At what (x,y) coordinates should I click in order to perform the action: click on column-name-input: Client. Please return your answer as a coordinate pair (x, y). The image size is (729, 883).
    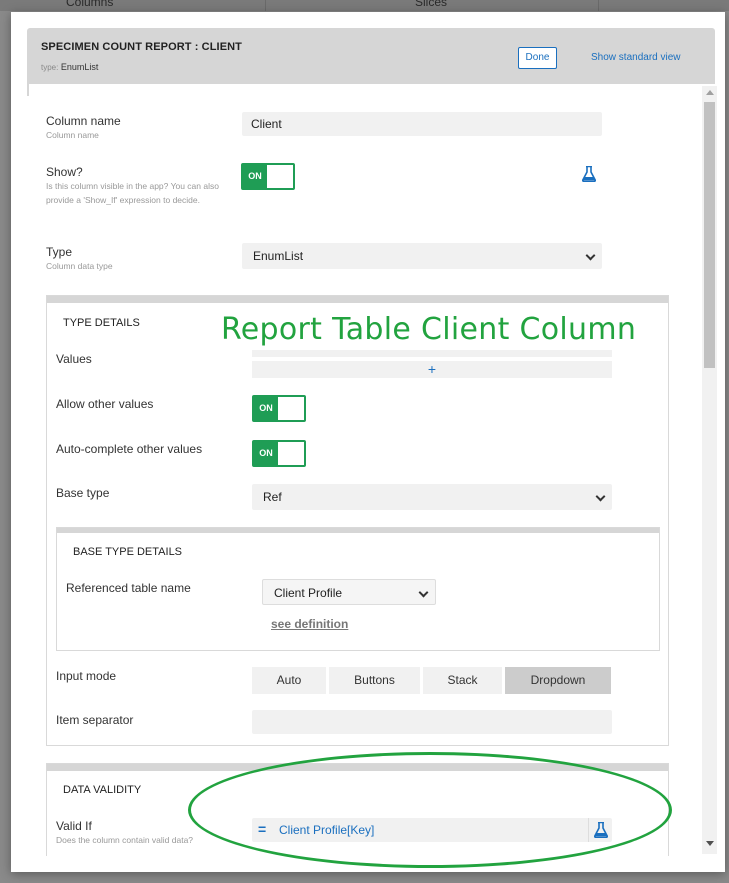
    Looking at the image, I should click on (422, 124).